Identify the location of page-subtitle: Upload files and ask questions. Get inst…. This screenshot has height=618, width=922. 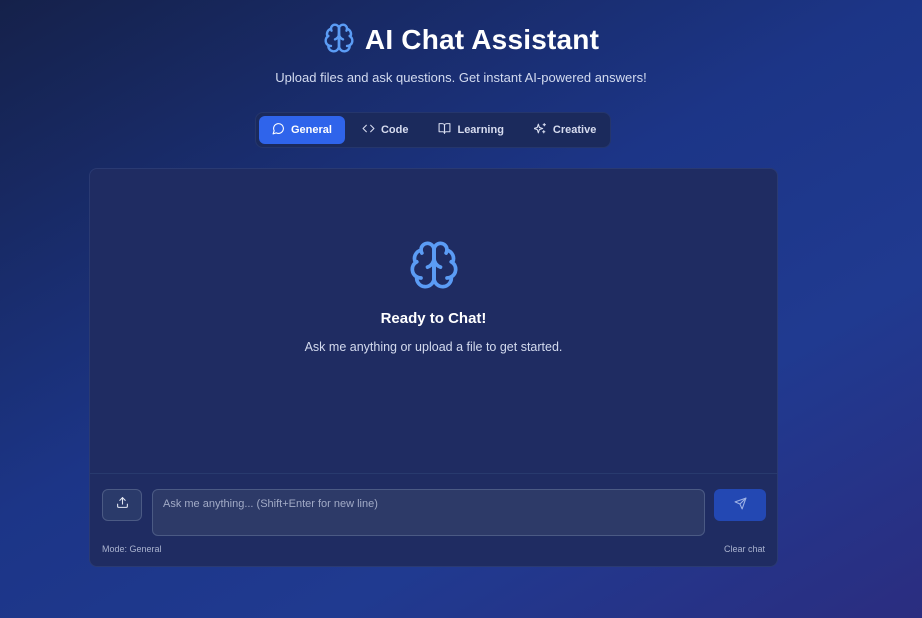
(461, 77).